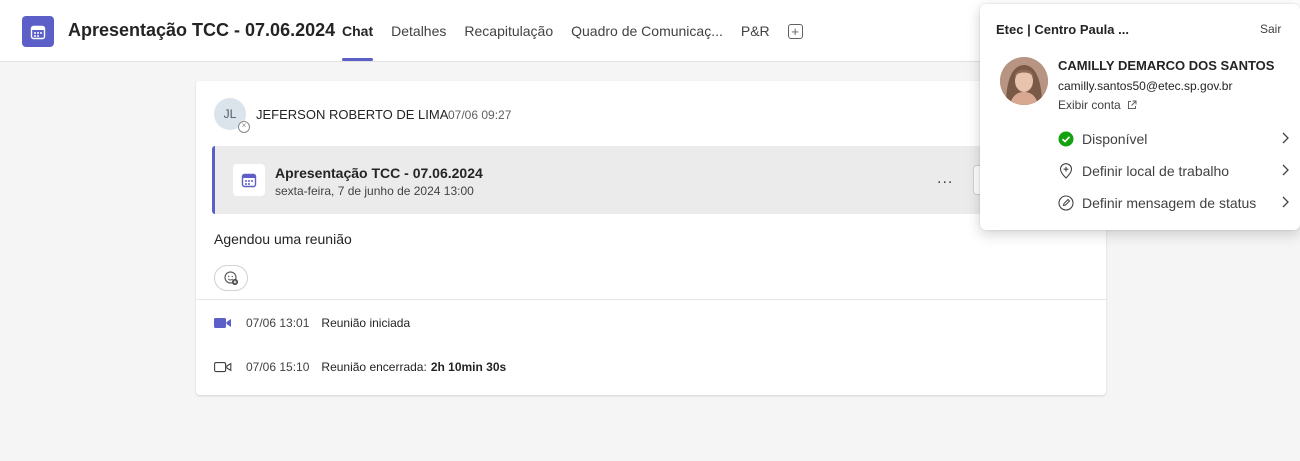 The width and height of the screenshot is (1300, 461). Describe the element at coordinates (1174, 139) in the screenshot. I see `presence-status-item: Disponível` at that location.